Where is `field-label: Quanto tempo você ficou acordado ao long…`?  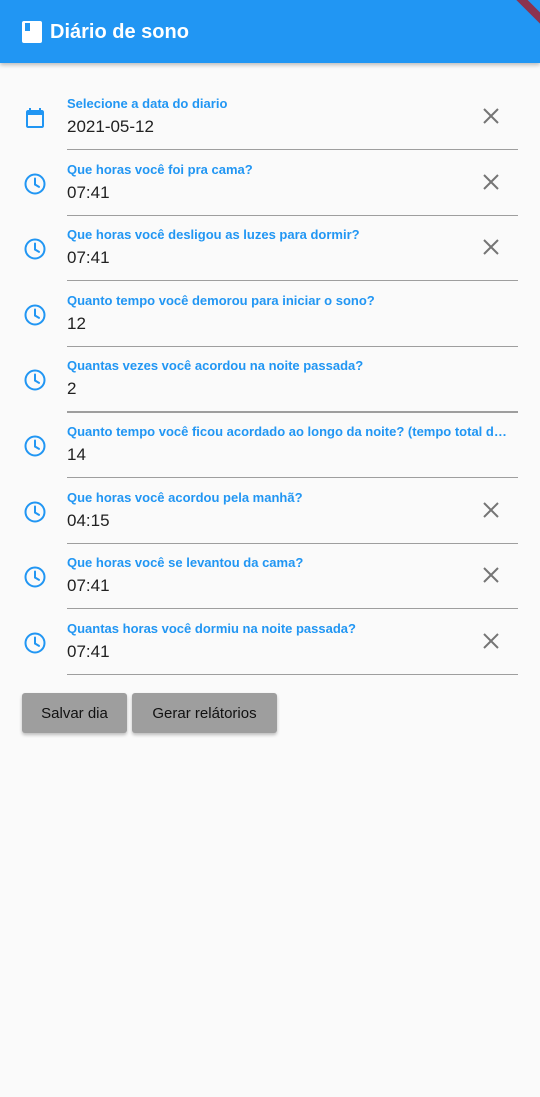 field-label: Quanto tempo você ficou acordado ao long… is located at coordinates (288, 431).